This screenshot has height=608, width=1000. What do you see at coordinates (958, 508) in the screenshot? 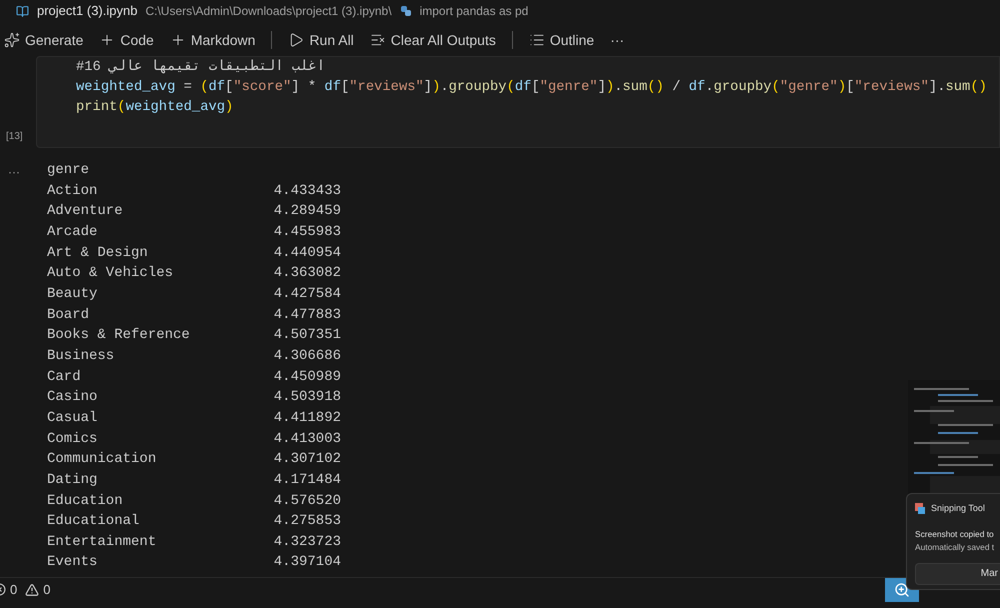
I see `toast-app-name: Snipping Tool` at bounding box center [958, 508].